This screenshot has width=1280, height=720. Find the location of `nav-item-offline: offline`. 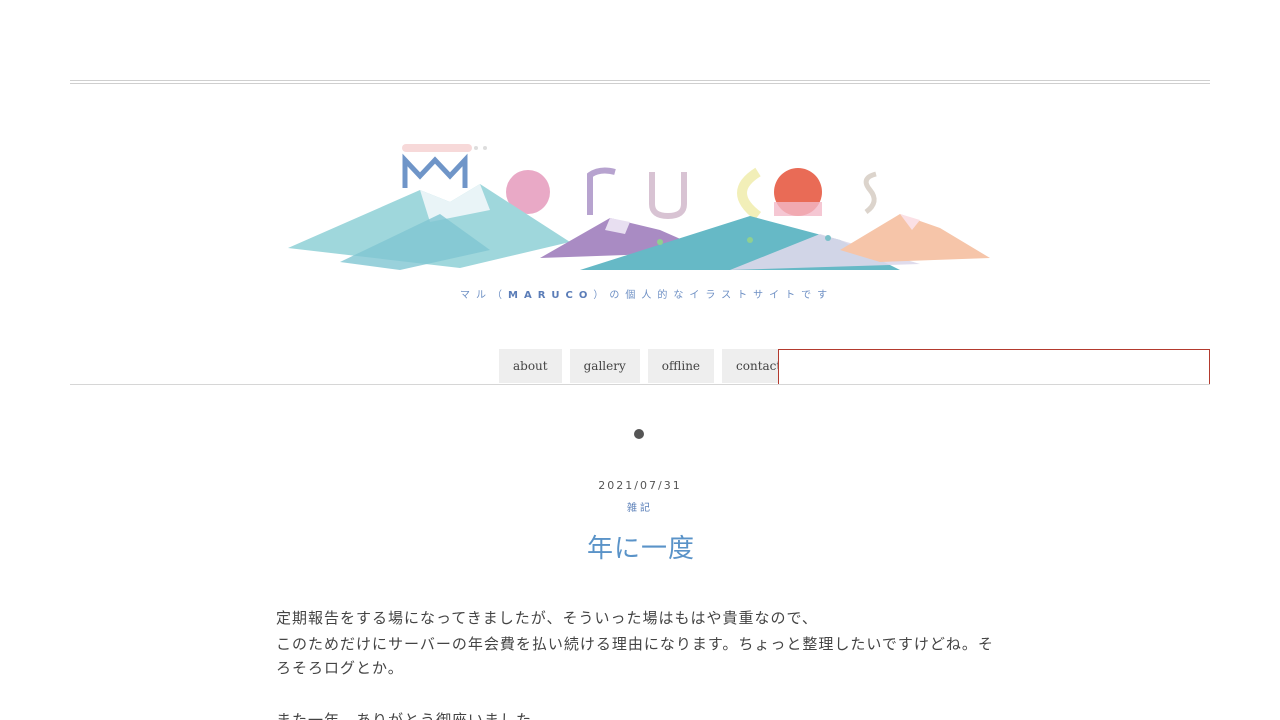

nav-item-offline: offline is located at coordinates (681, 366).